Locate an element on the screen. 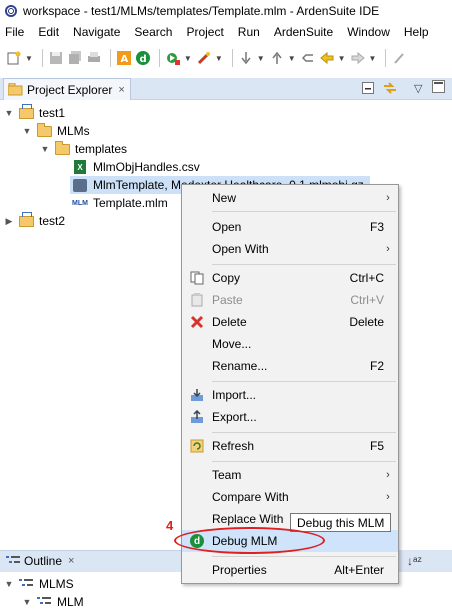  back-icon is located at coordinates (327, 58).